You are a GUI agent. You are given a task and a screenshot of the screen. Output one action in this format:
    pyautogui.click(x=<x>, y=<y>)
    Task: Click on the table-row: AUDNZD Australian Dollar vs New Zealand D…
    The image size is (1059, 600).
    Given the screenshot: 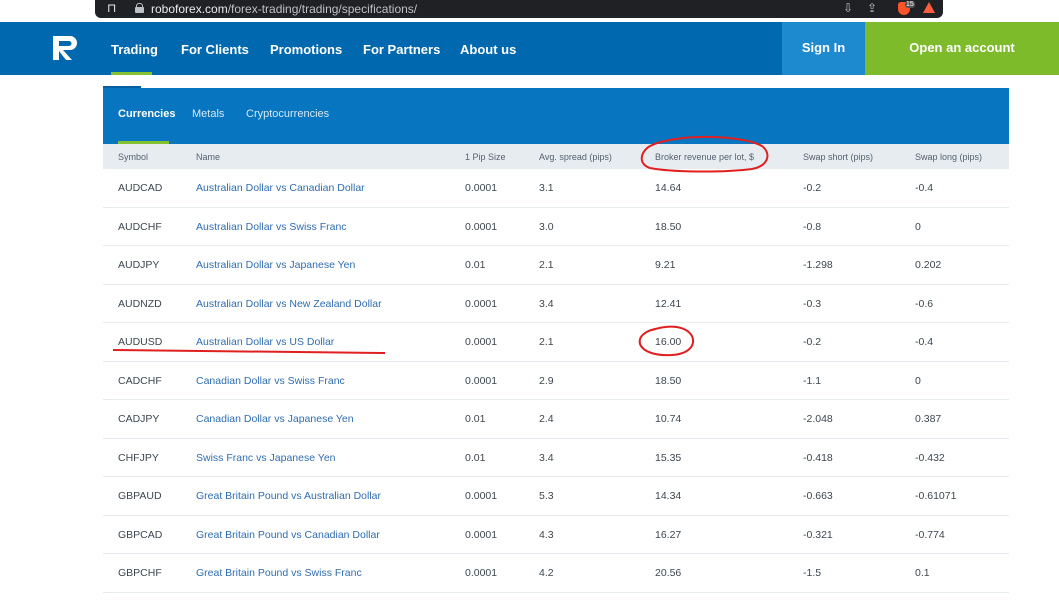 What is the action you would take?
    pyautogui.click(x=556, y=304)
    